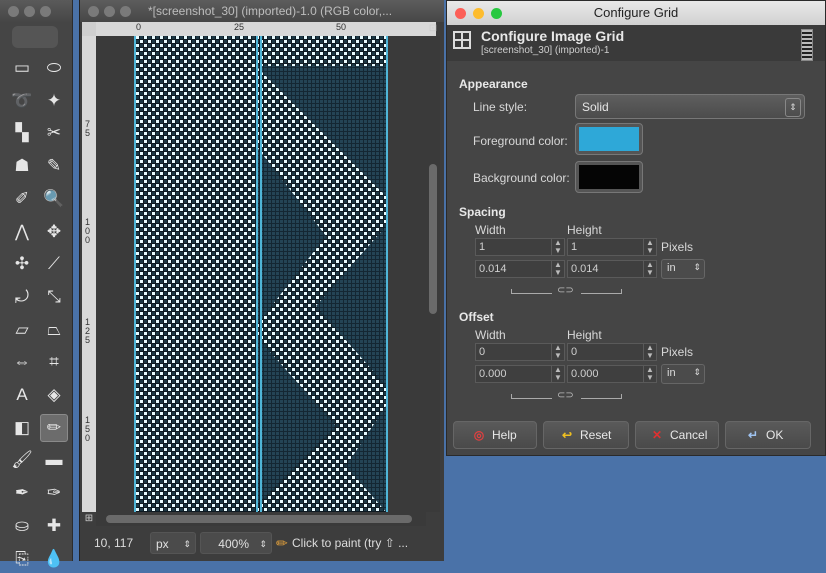  What do you see at coordinates (54, 395) in the screenshot?
I see `bucket-fill-icon: ◈` at bounding box center [54, 395].